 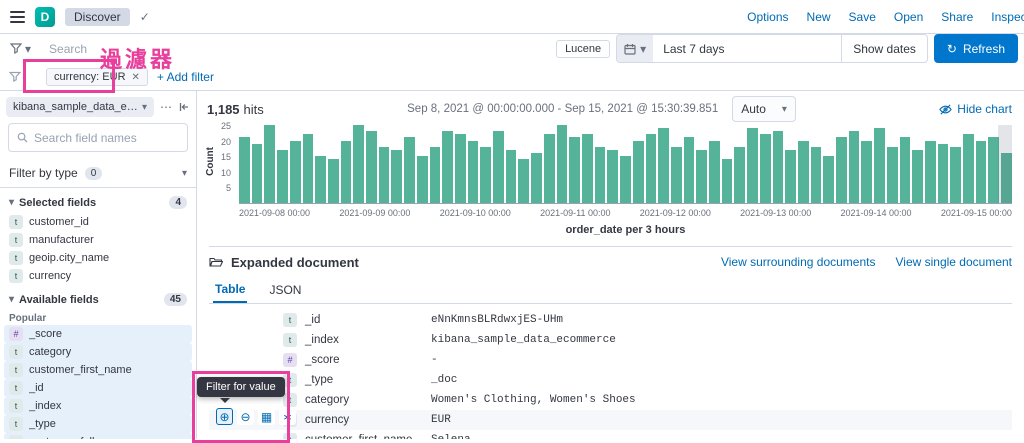 What do you see at coordinates (98, 352) in the screenshot?
I see `field-item: t category` at bounding box center [98, 352].